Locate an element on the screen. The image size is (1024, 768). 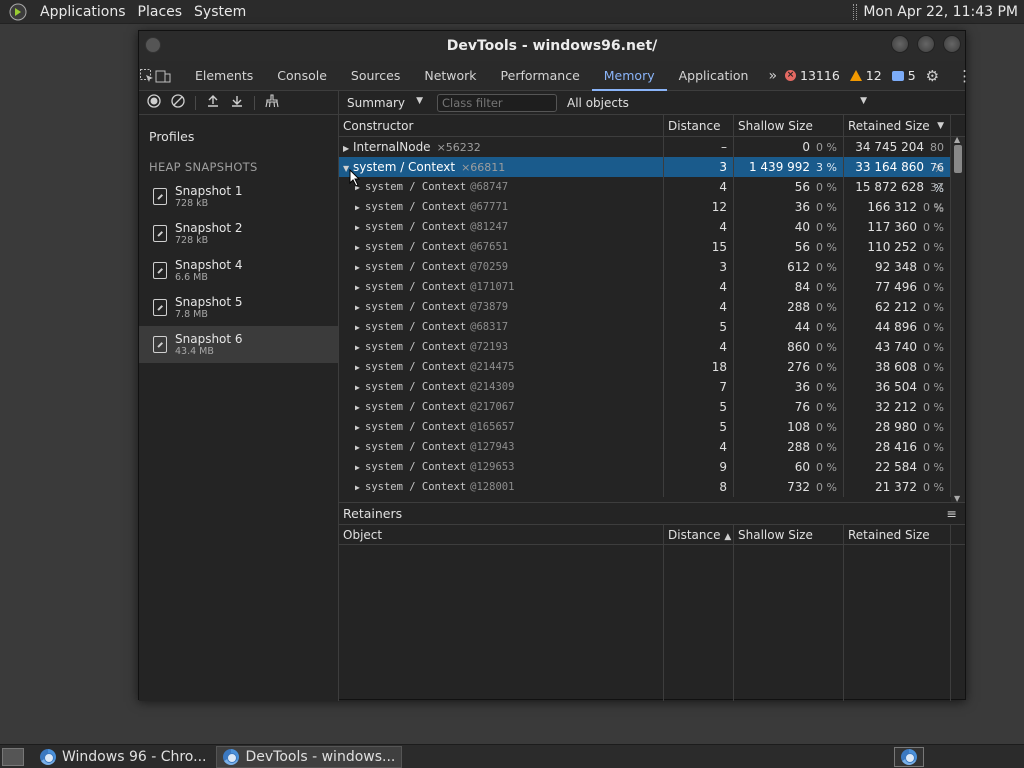
garbage-collect-icon is located at coordinates (272, 102).